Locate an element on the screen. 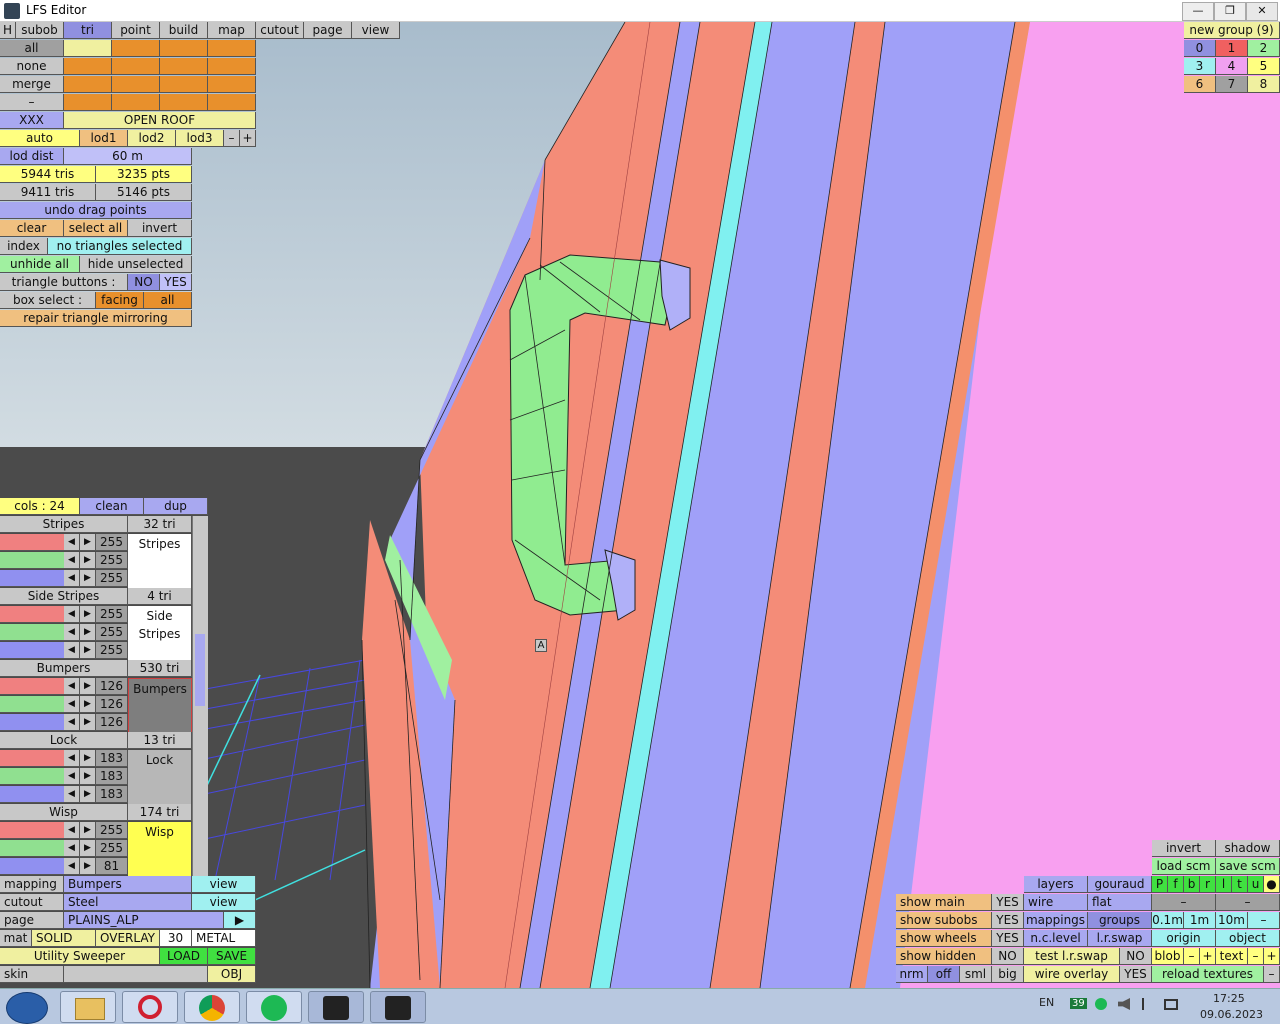 The height and width of the screenshot is (1024, 1280). test-lr-swap-toggle: NO is located at coordinates (1136, 956).